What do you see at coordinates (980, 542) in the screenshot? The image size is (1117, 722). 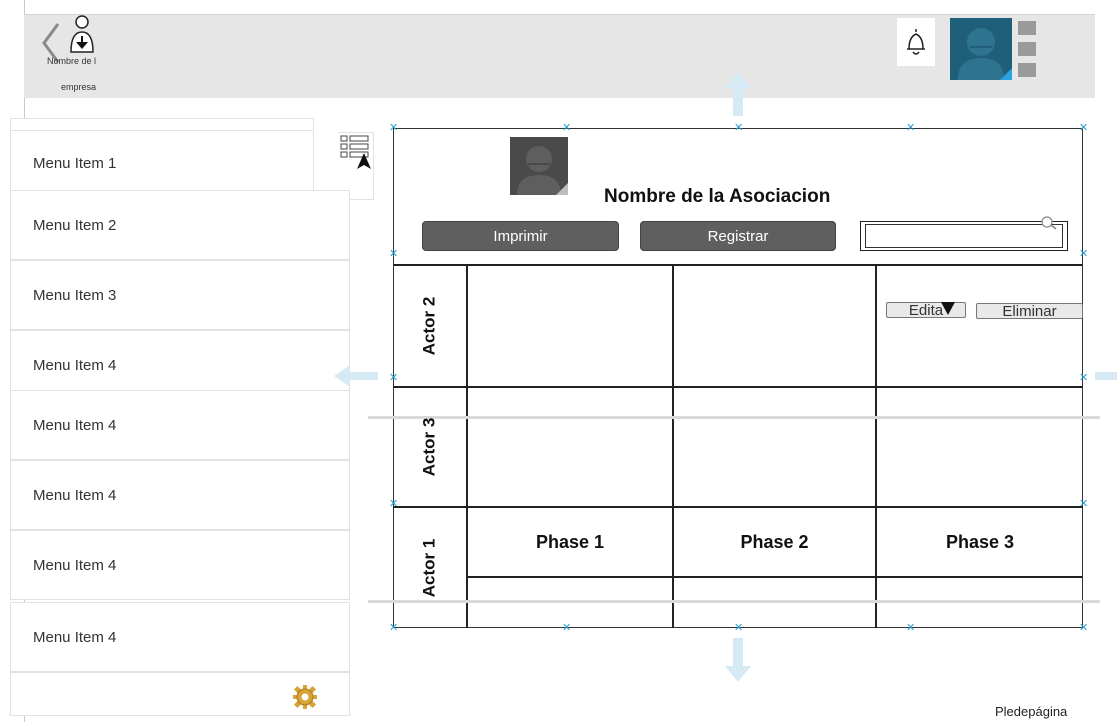 I see `phase-header-3: Phase 3` at bounding box center [980, 542].